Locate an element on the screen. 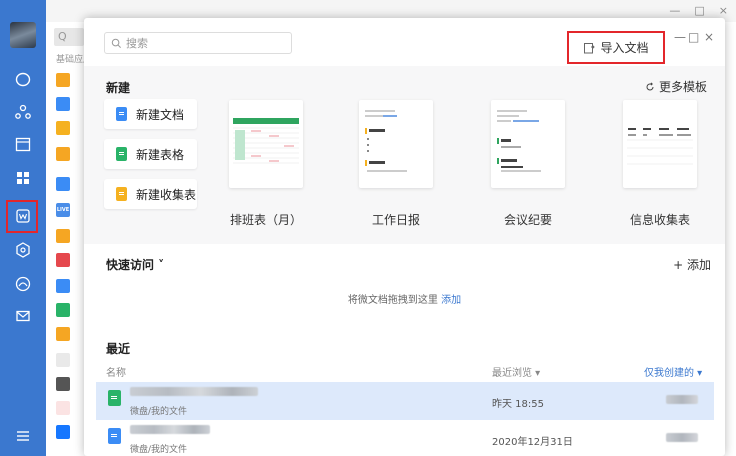 The image size is (736, 456). dialog-search-input: 搜索 is located at coordinates (198, 43).